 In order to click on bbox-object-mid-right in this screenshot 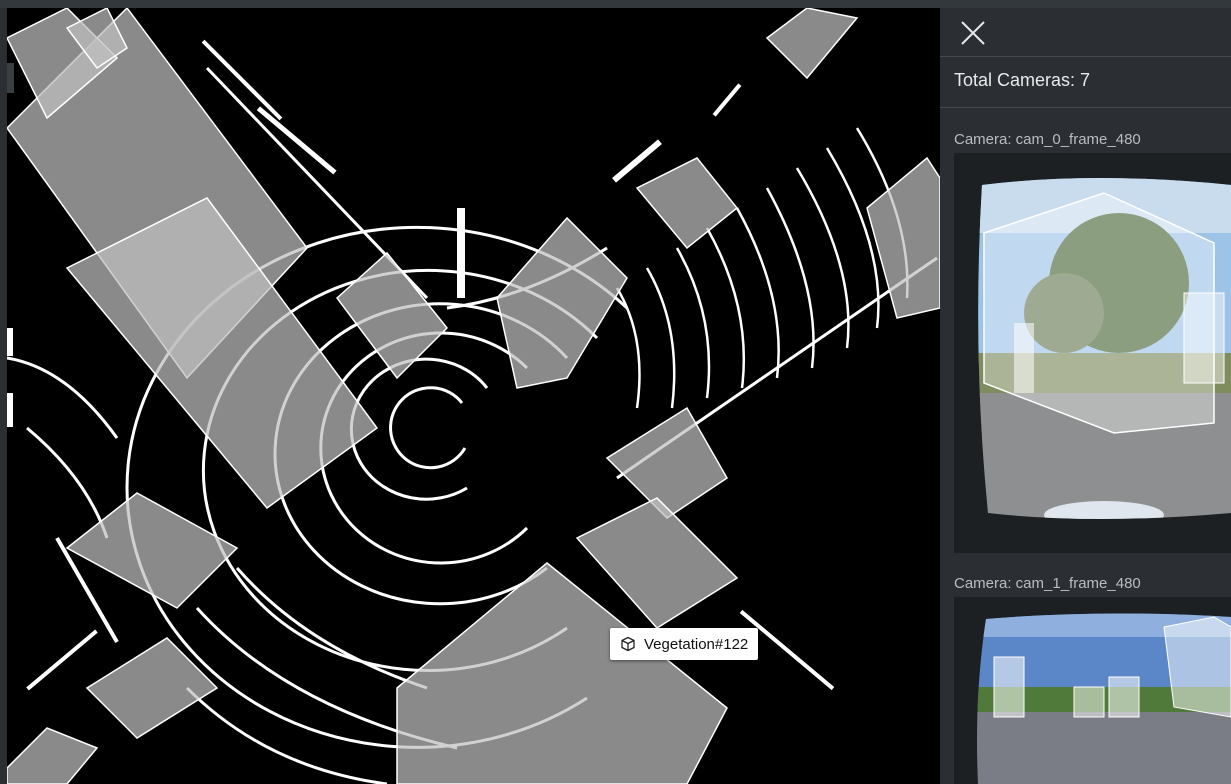, I will do `click(666, 462)`.